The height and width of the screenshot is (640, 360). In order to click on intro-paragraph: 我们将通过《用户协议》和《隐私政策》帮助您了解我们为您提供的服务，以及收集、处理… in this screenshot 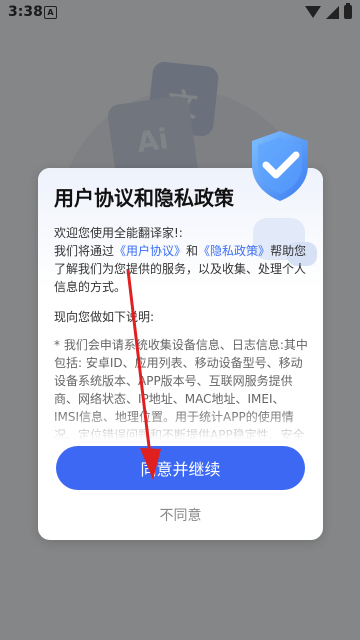, I will do `click(181, 269)`.